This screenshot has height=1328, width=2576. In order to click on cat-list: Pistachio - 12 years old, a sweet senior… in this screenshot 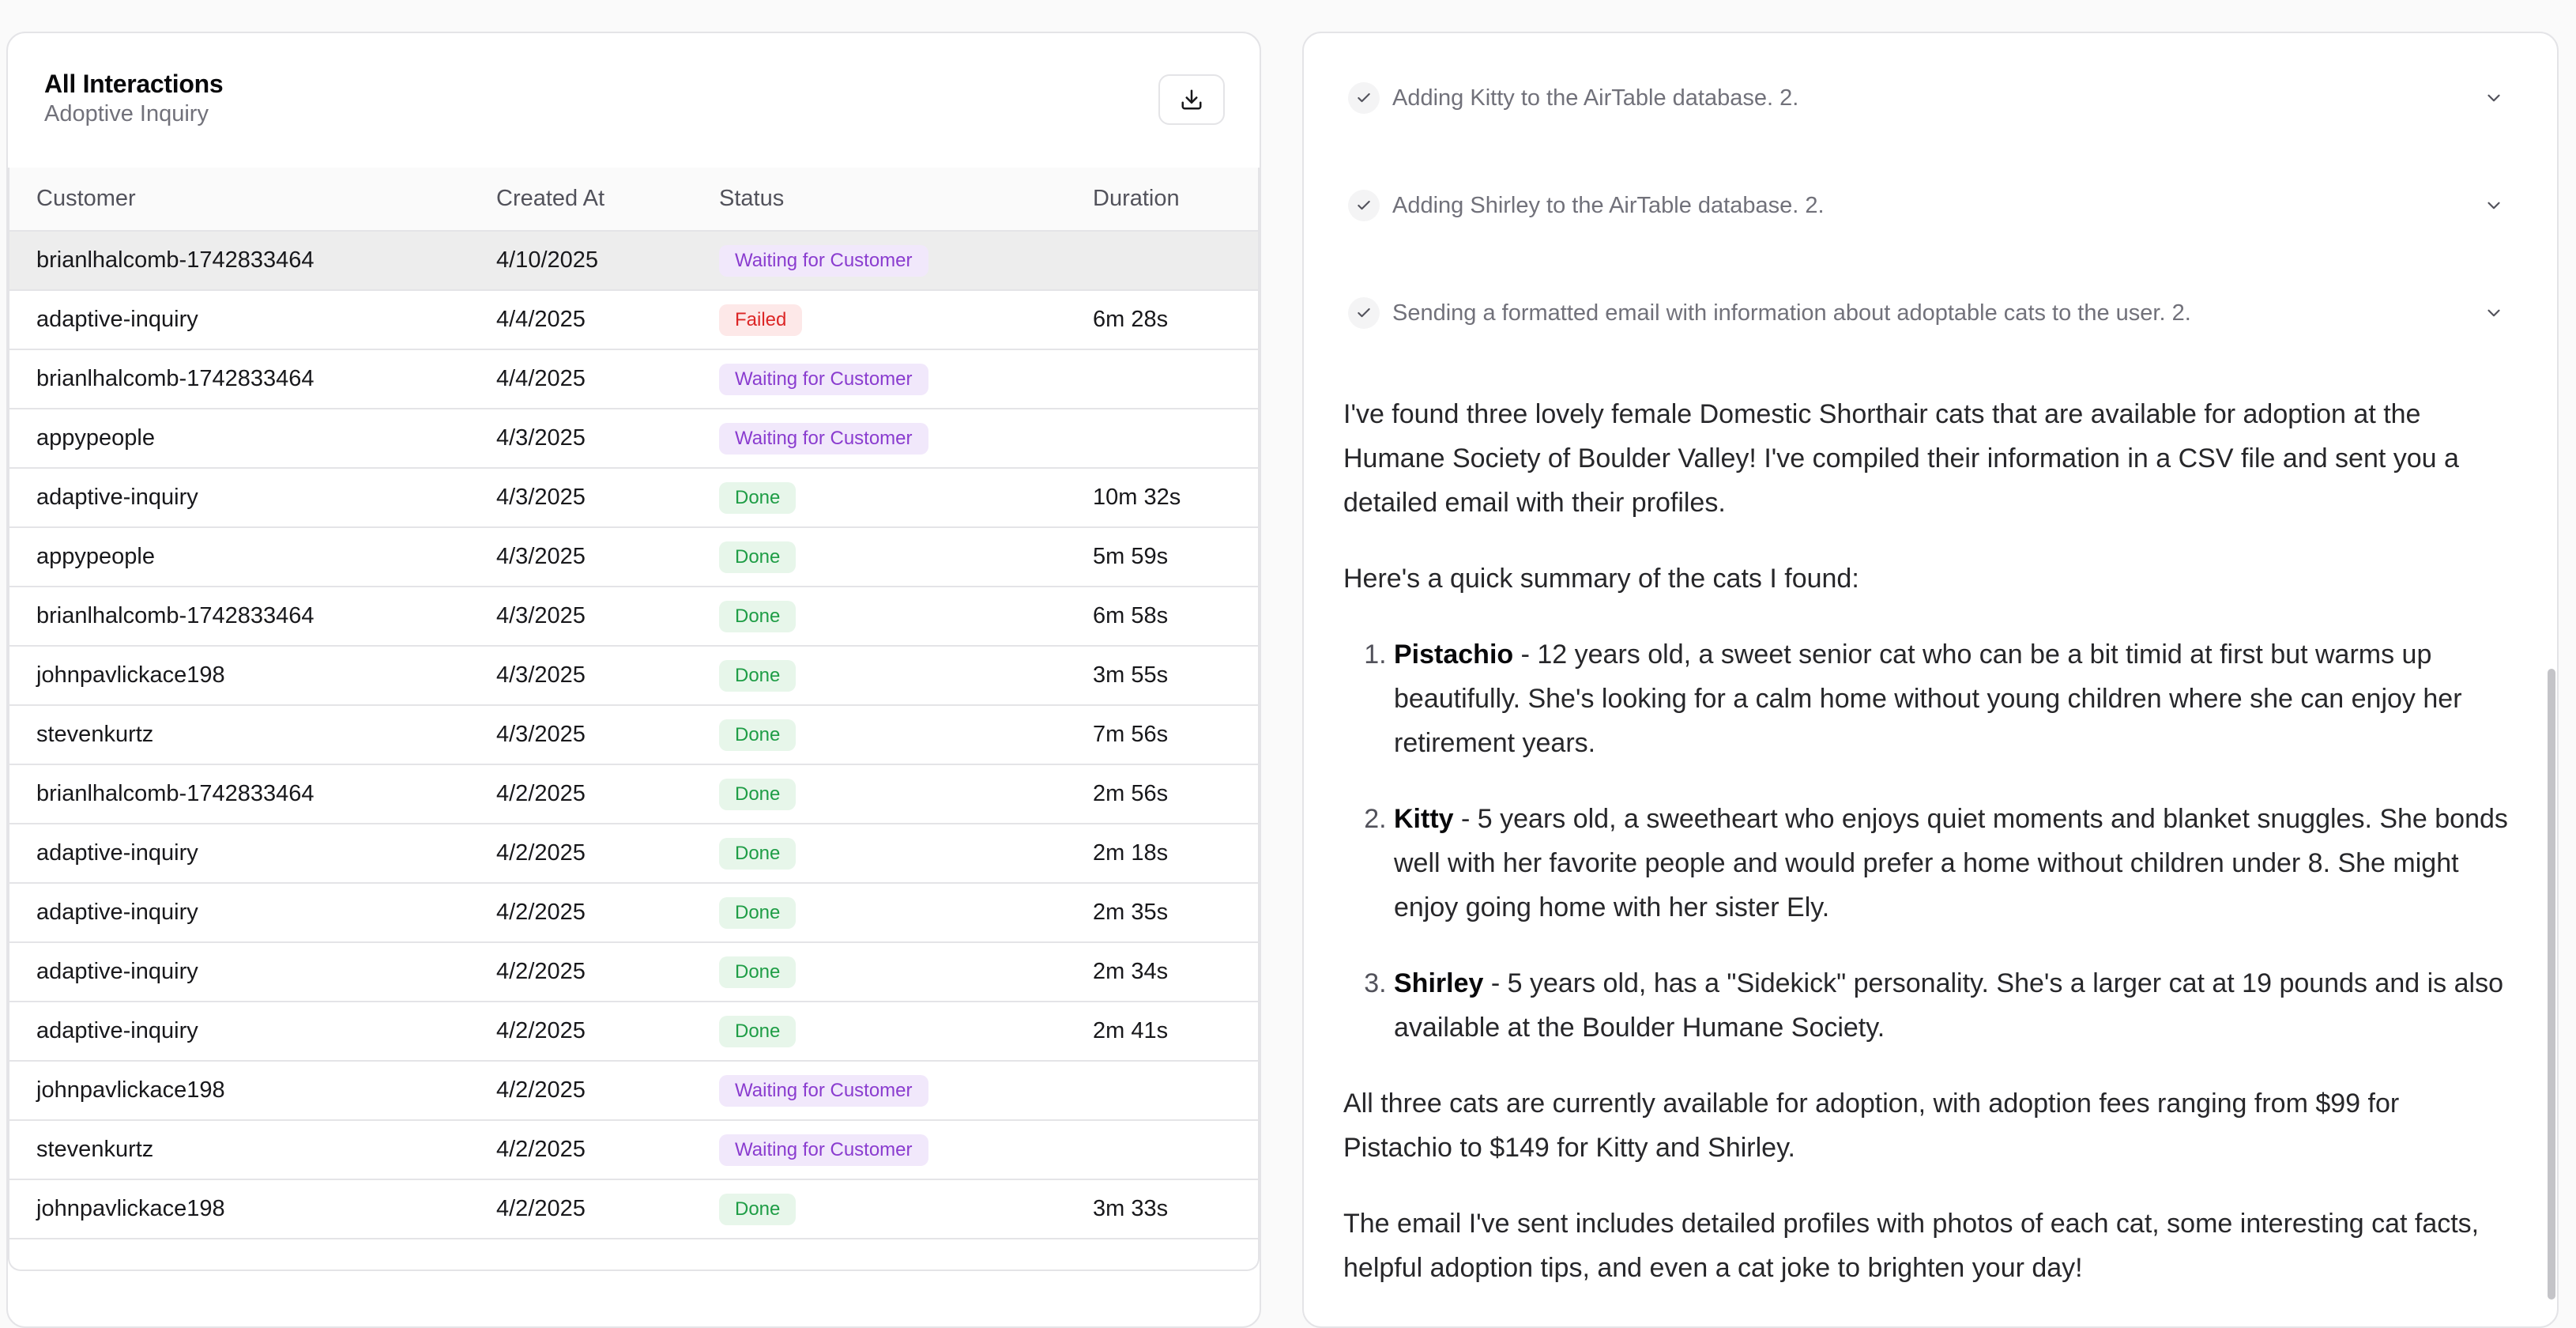, I will do `click(1928, 841)`.